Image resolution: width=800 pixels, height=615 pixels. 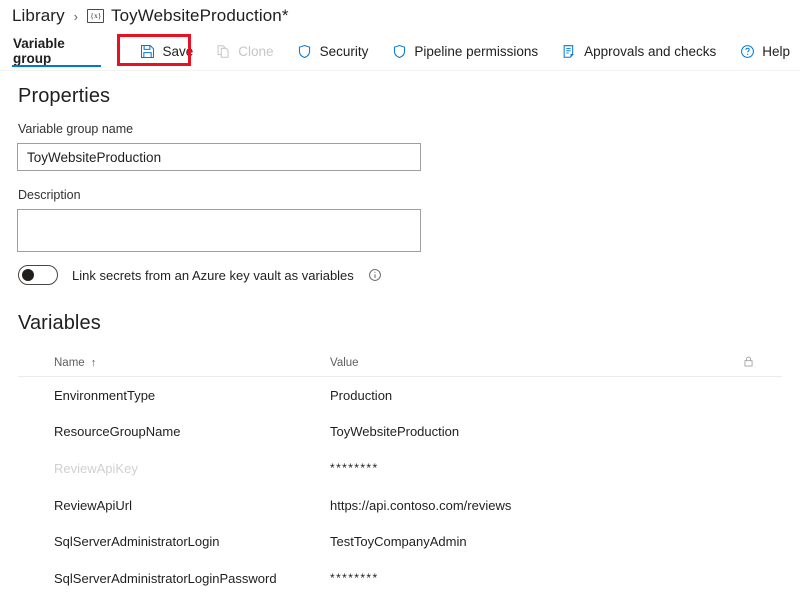 I want to click on security-button-label: Security, so click(x=344, y=51).